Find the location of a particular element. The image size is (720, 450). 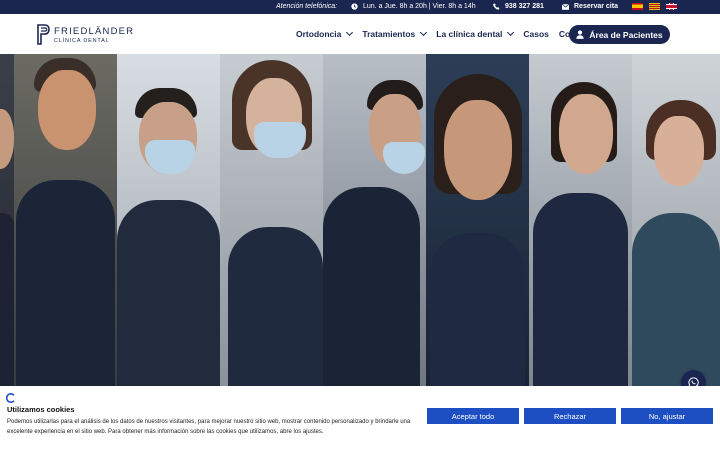

clock-icon is located at coordinates (354, 6).